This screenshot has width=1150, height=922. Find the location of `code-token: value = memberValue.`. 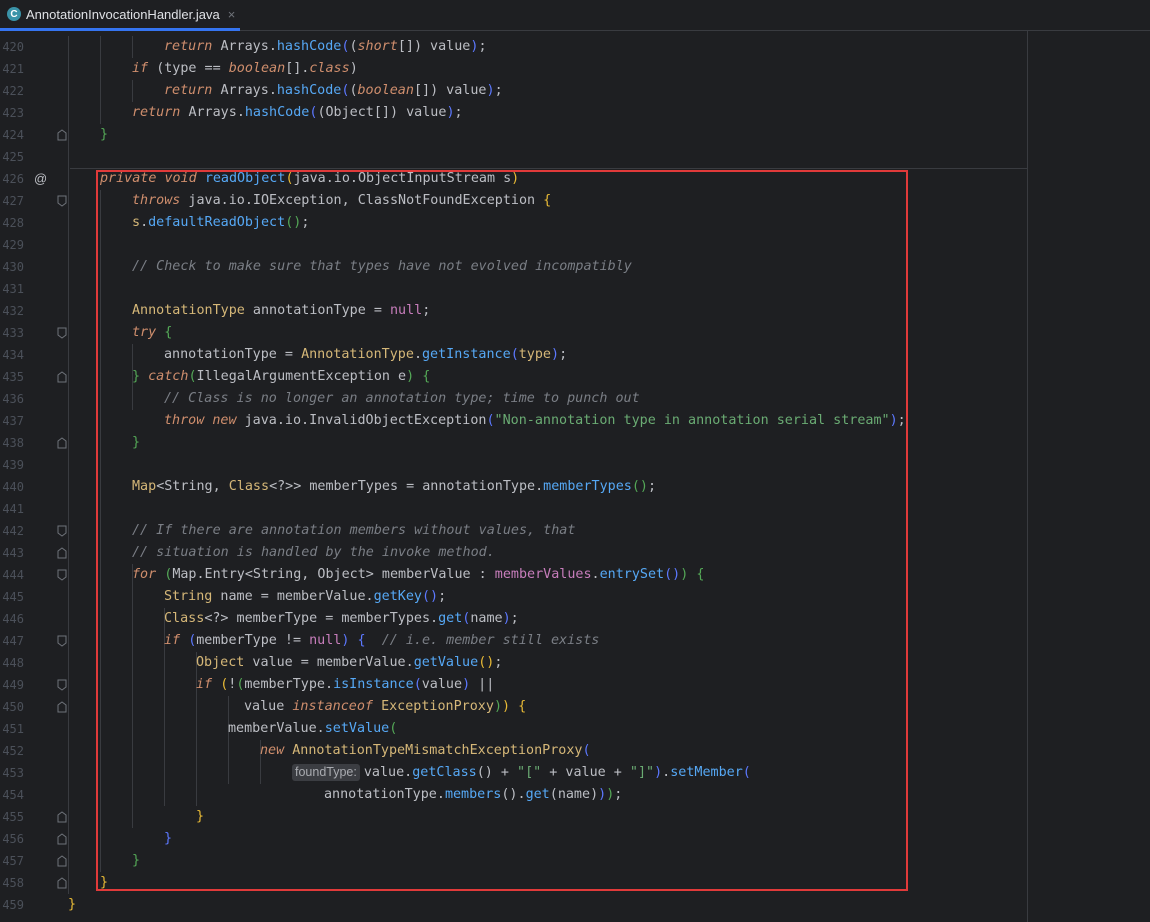

code-token: value = memberValue. is located at coordinates (329, 662).